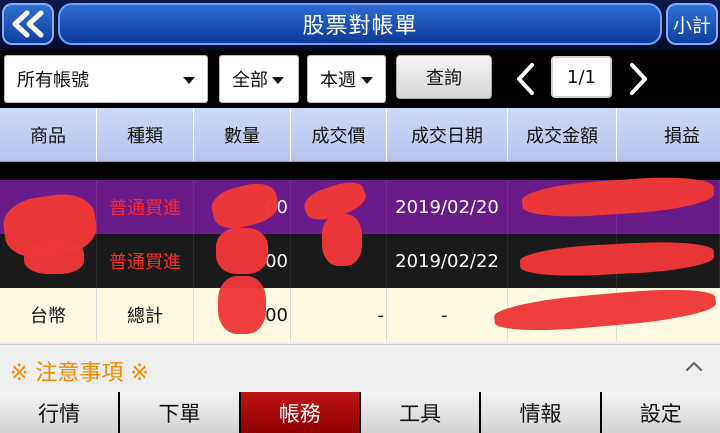  I want to click on bottom-nav: 行情 下單 帳務 工具 情報 設定, so click(360, 412).